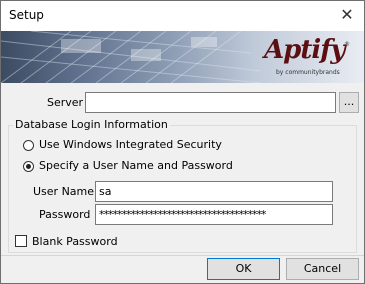 The image size is (365, 284). Describe the element at coordinates (347, 15) in the screenshot. I see `close-icon: ✕` at that location.